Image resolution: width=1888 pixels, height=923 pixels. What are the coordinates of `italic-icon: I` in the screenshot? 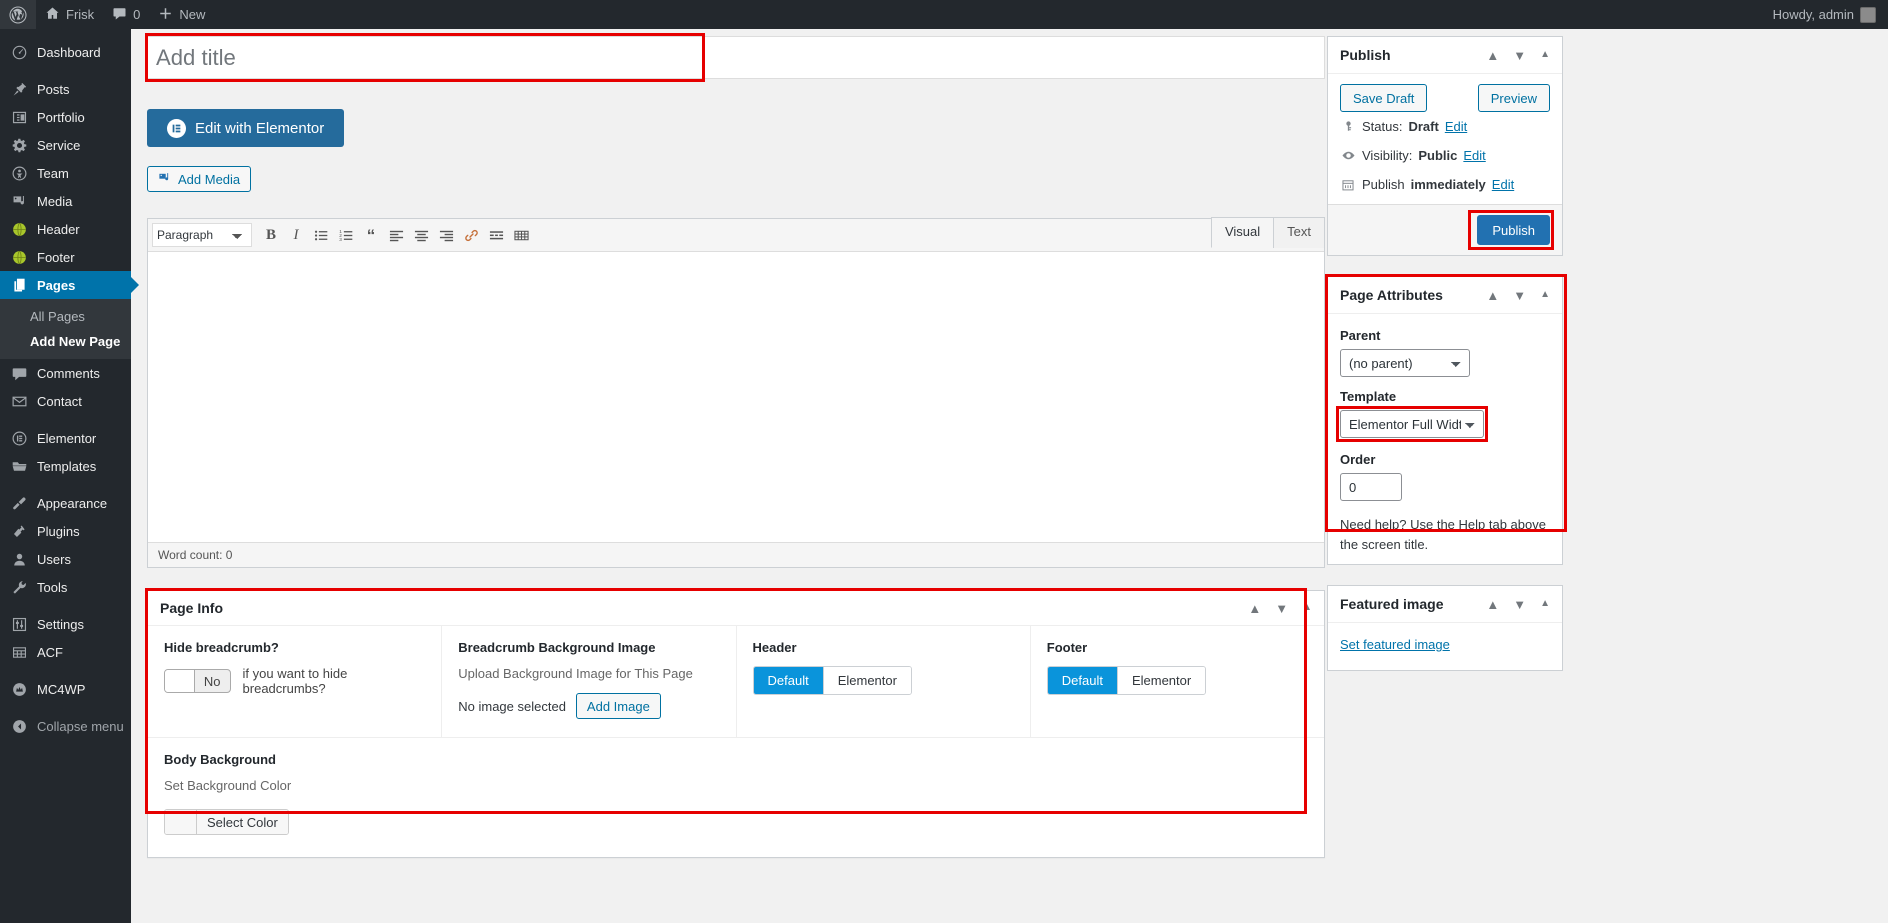 It's located at (296, 235).